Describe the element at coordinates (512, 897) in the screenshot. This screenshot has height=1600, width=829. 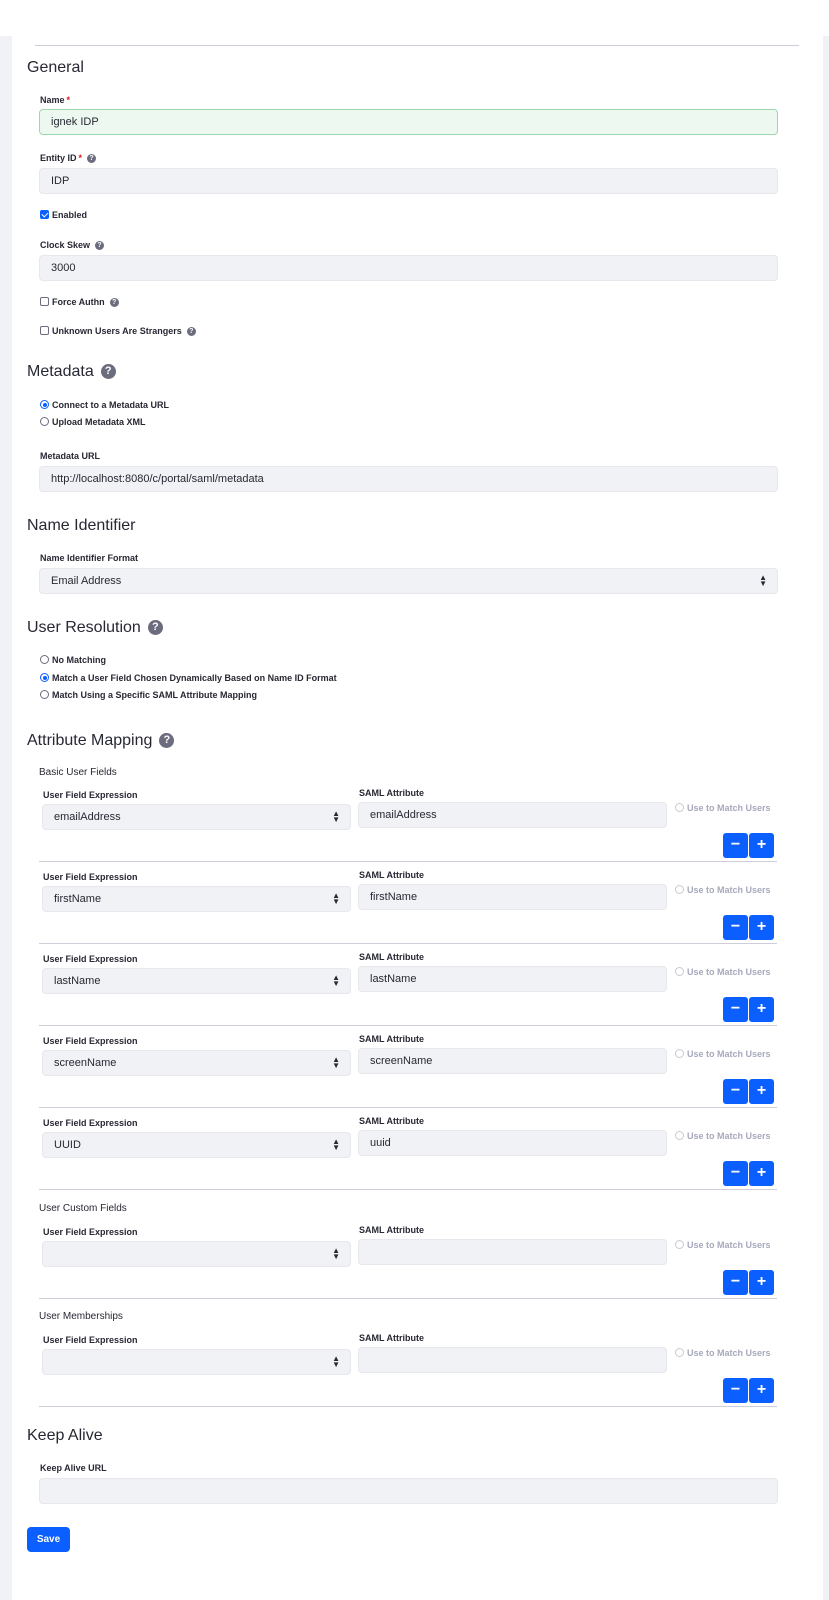
I see `saml-attribute-input: firstName` at that location.